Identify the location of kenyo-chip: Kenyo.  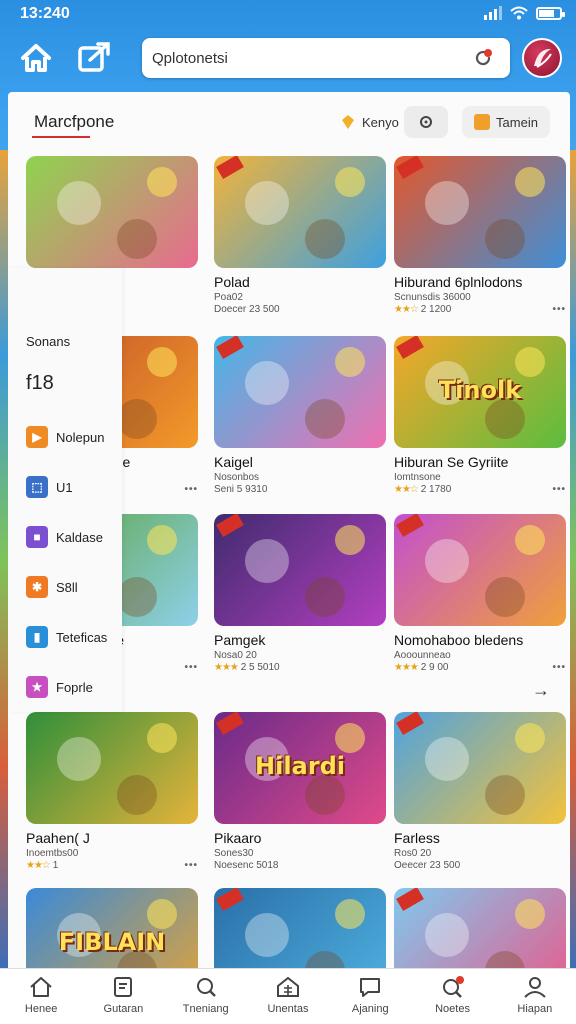
(369, 122).